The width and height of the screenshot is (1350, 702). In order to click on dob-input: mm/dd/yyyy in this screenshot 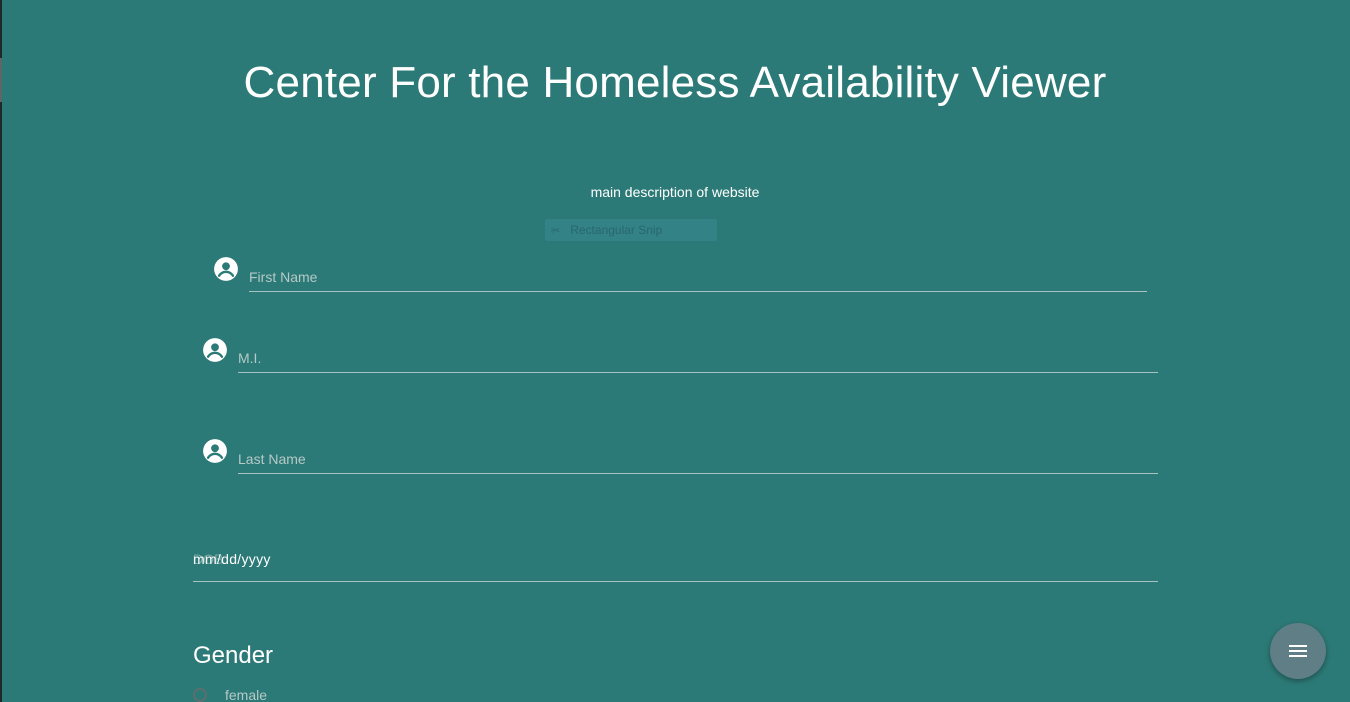, I will do `click(232, 559)`.